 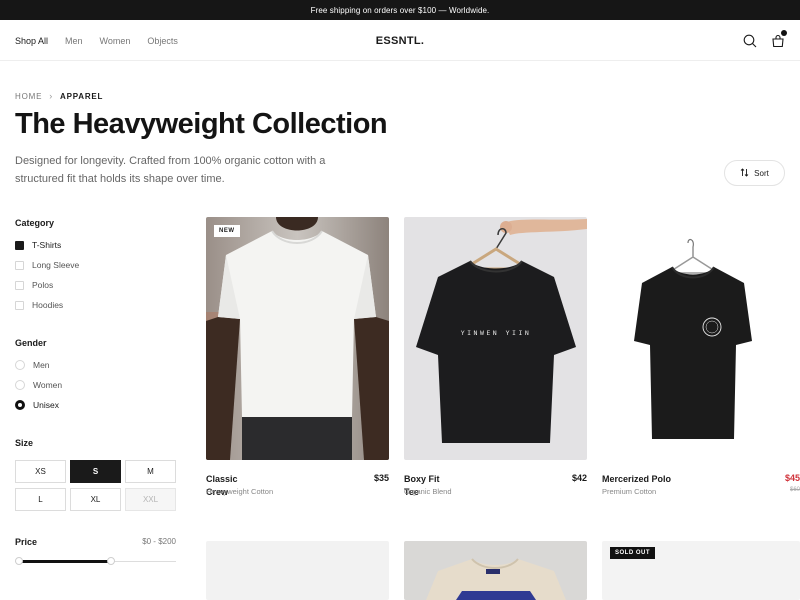 What do you see at coordinates (48, 385) in the screenshot?
I see `option-label: Women` at bounding box center [48, 385].